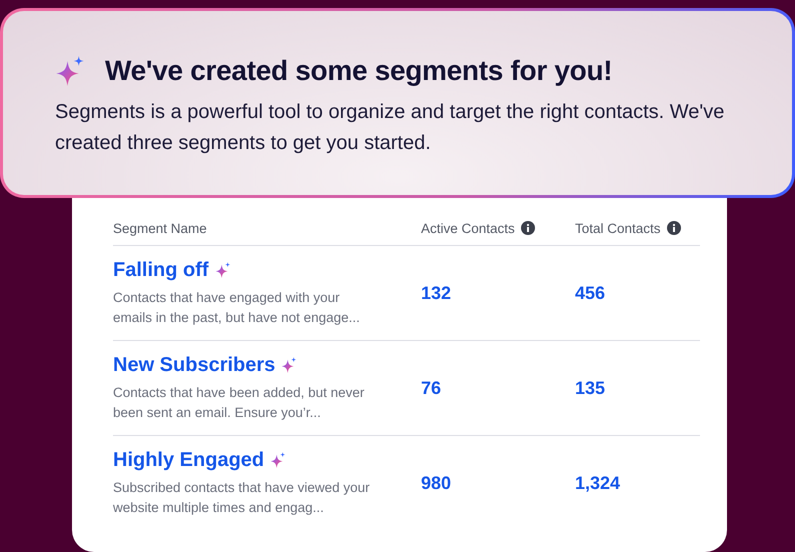 This screenshot has height=552, width=795. I want to click on active-count: 980, so click(436, 482).